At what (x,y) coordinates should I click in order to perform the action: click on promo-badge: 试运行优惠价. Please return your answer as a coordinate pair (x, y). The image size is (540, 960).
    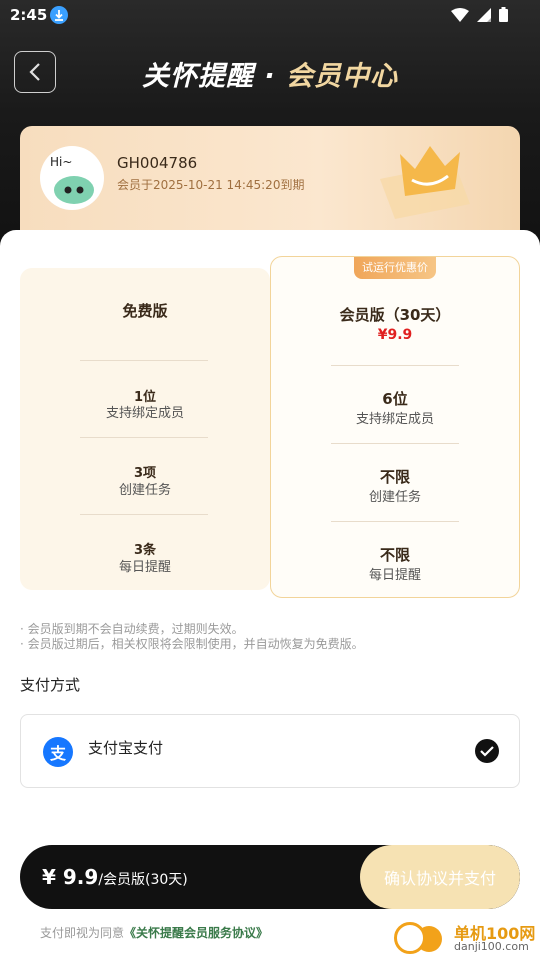
    Looking at the image, I should click on (395, 268).